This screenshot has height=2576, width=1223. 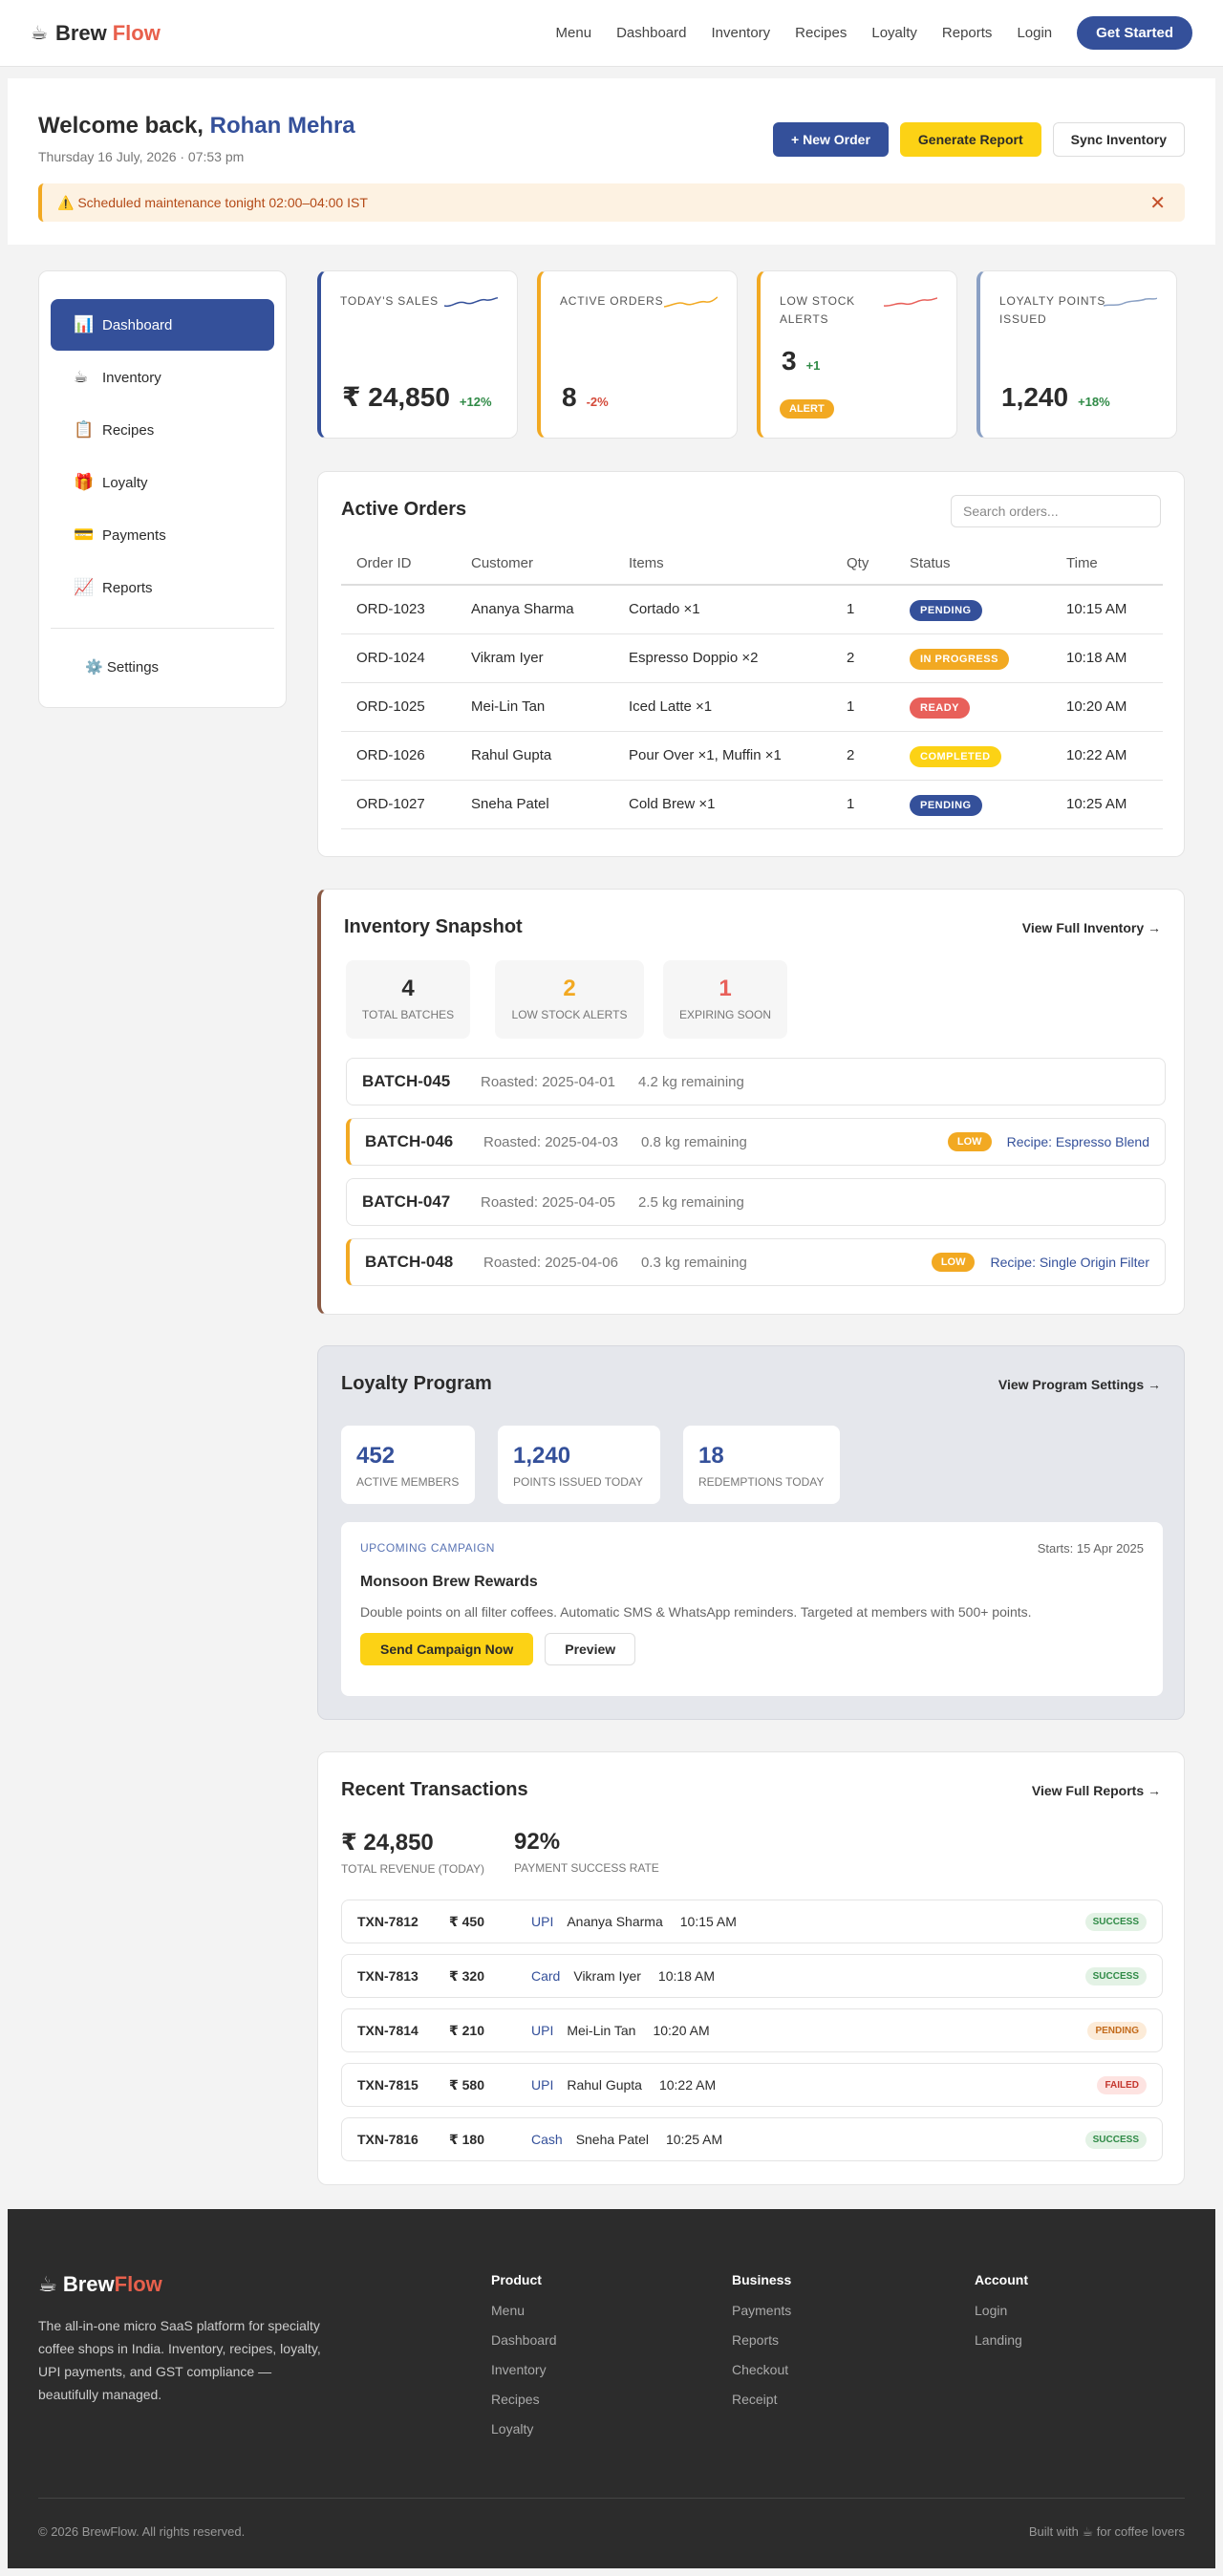 What do you see at coordinates (542, 1456) in the screenshot?
I see `loyalty-stat-value: 1,240` at bounding box center [542, 1456].